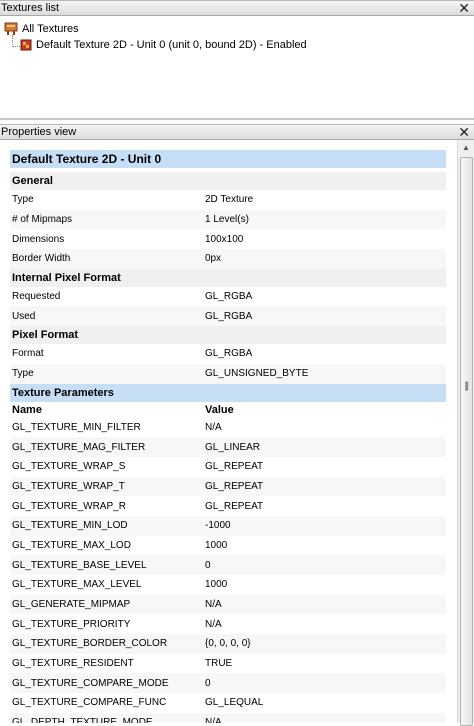 The height and width of the screenshot is (726, 474). What do you see at coordinates (228, 335) in the screenshot?
I see `section-pixel-format: Pixel Format` at bounding box center [228, 335].